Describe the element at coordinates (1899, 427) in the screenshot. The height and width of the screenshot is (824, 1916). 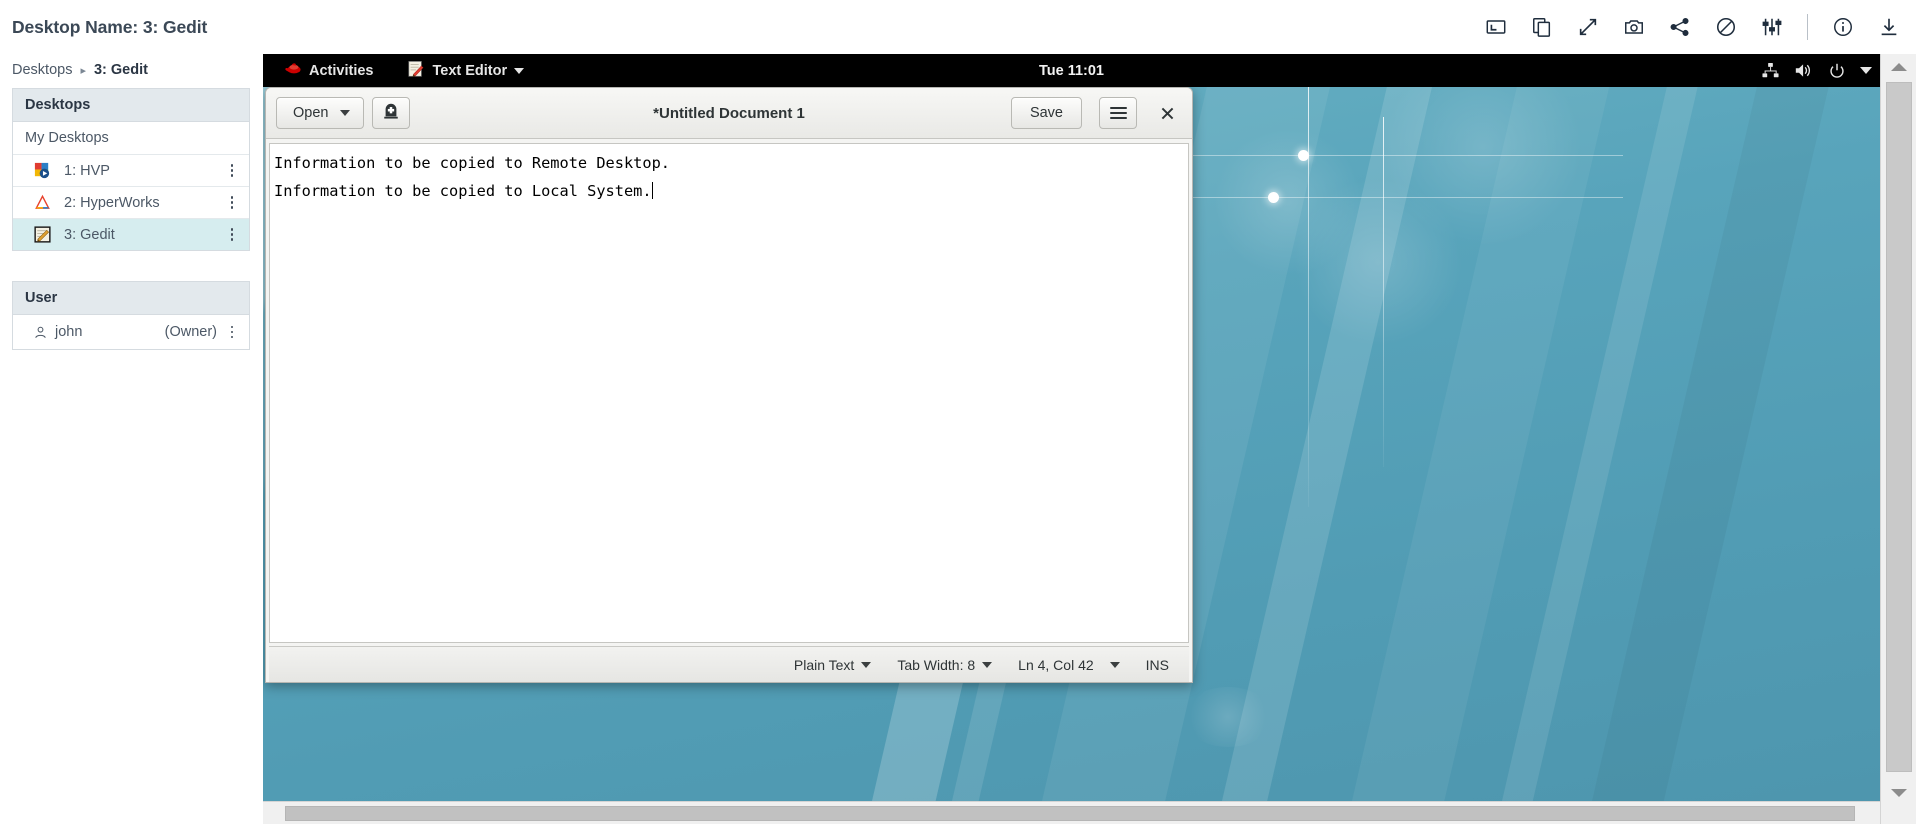
I see `vertical-scrollbar-thumb` at that location.